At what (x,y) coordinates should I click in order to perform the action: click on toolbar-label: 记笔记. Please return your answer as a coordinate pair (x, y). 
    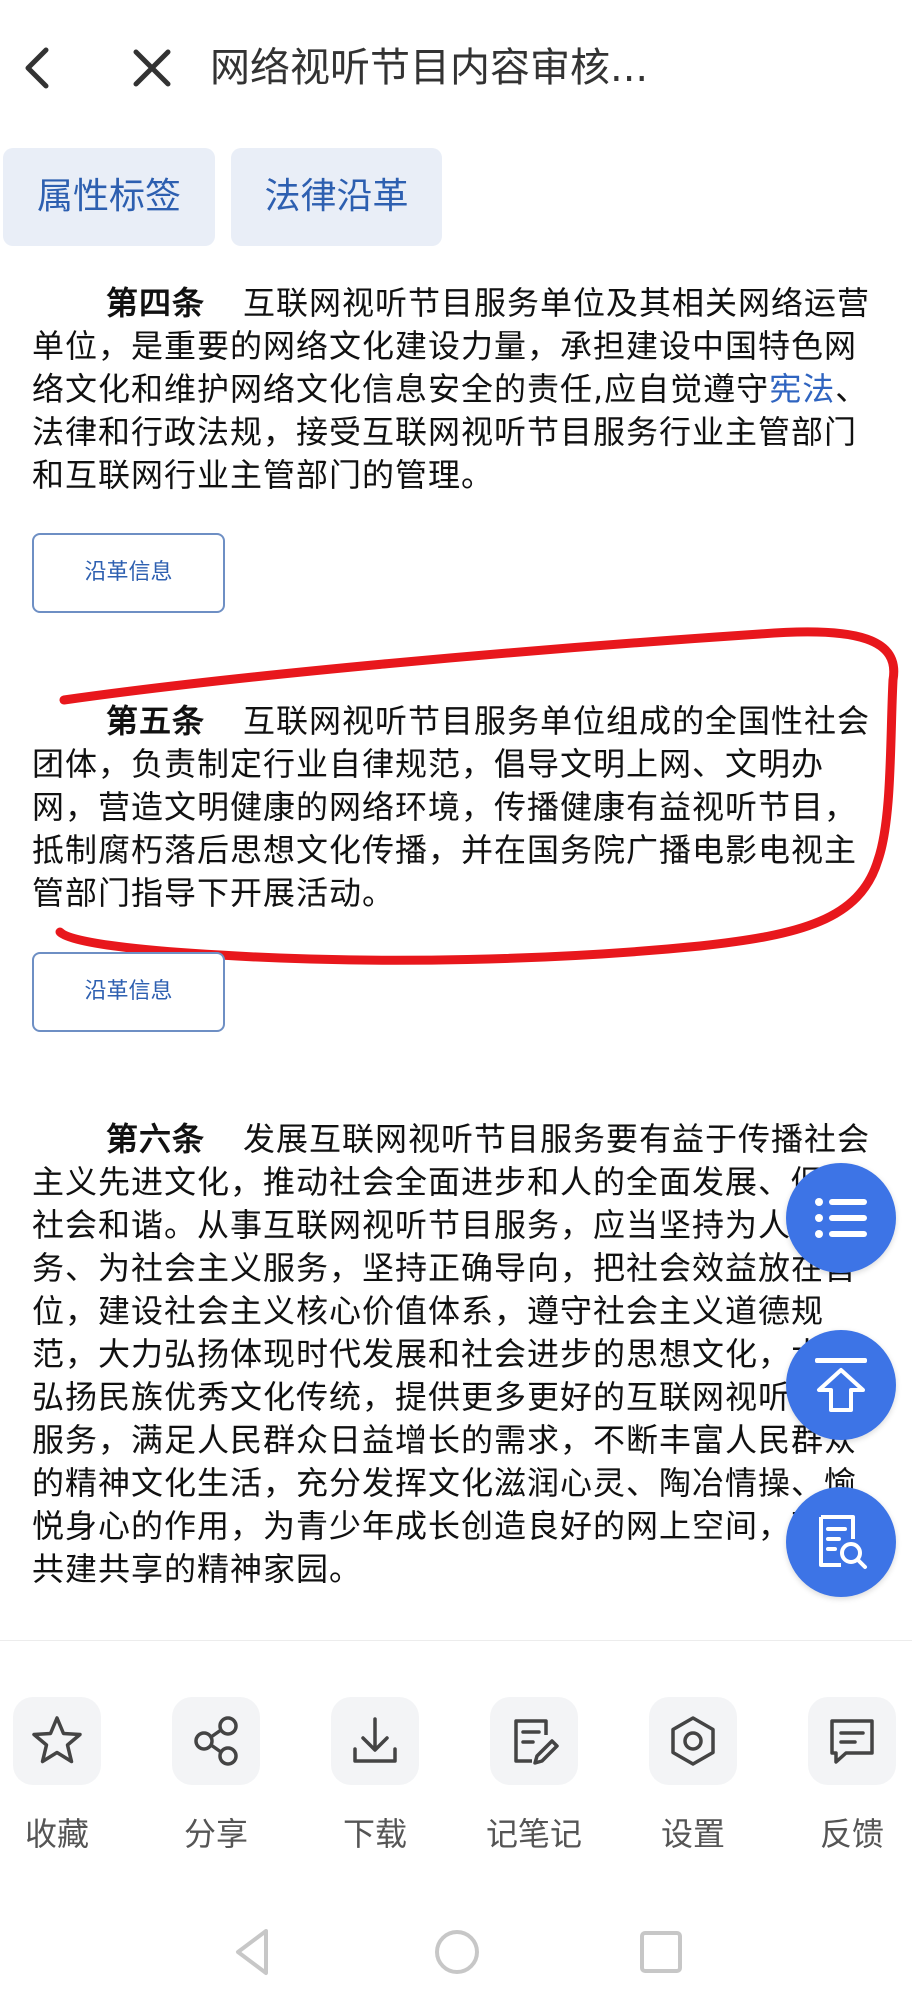
    Looking at the image, I should click on (533, 1834).